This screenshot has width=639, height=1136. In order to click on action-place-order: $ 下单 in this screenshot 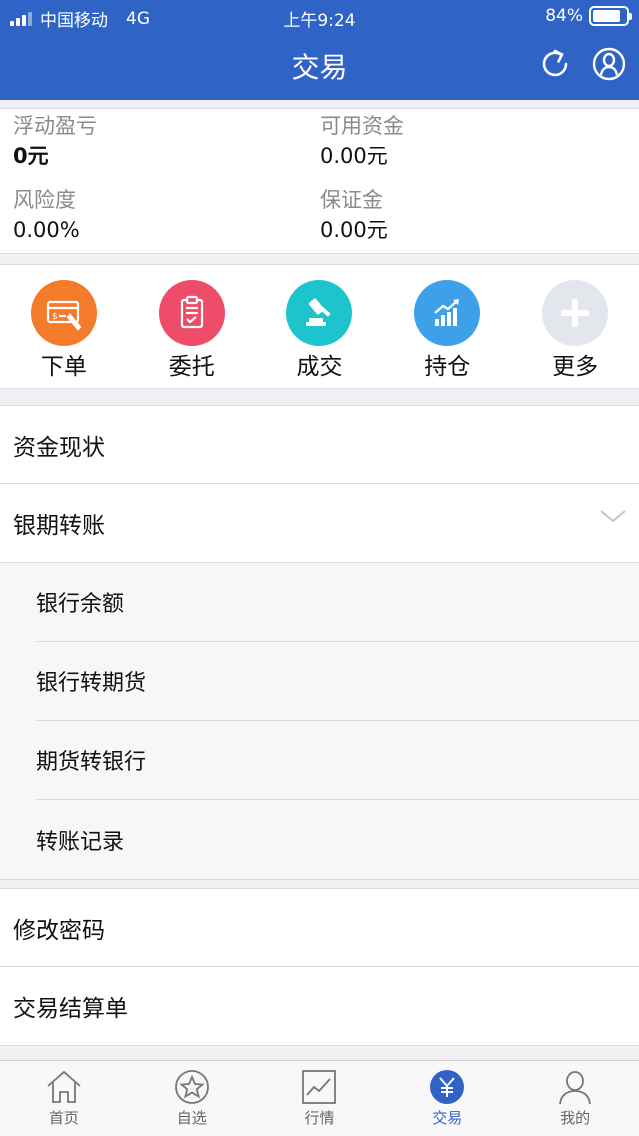, I will do `click(64, 326)`.